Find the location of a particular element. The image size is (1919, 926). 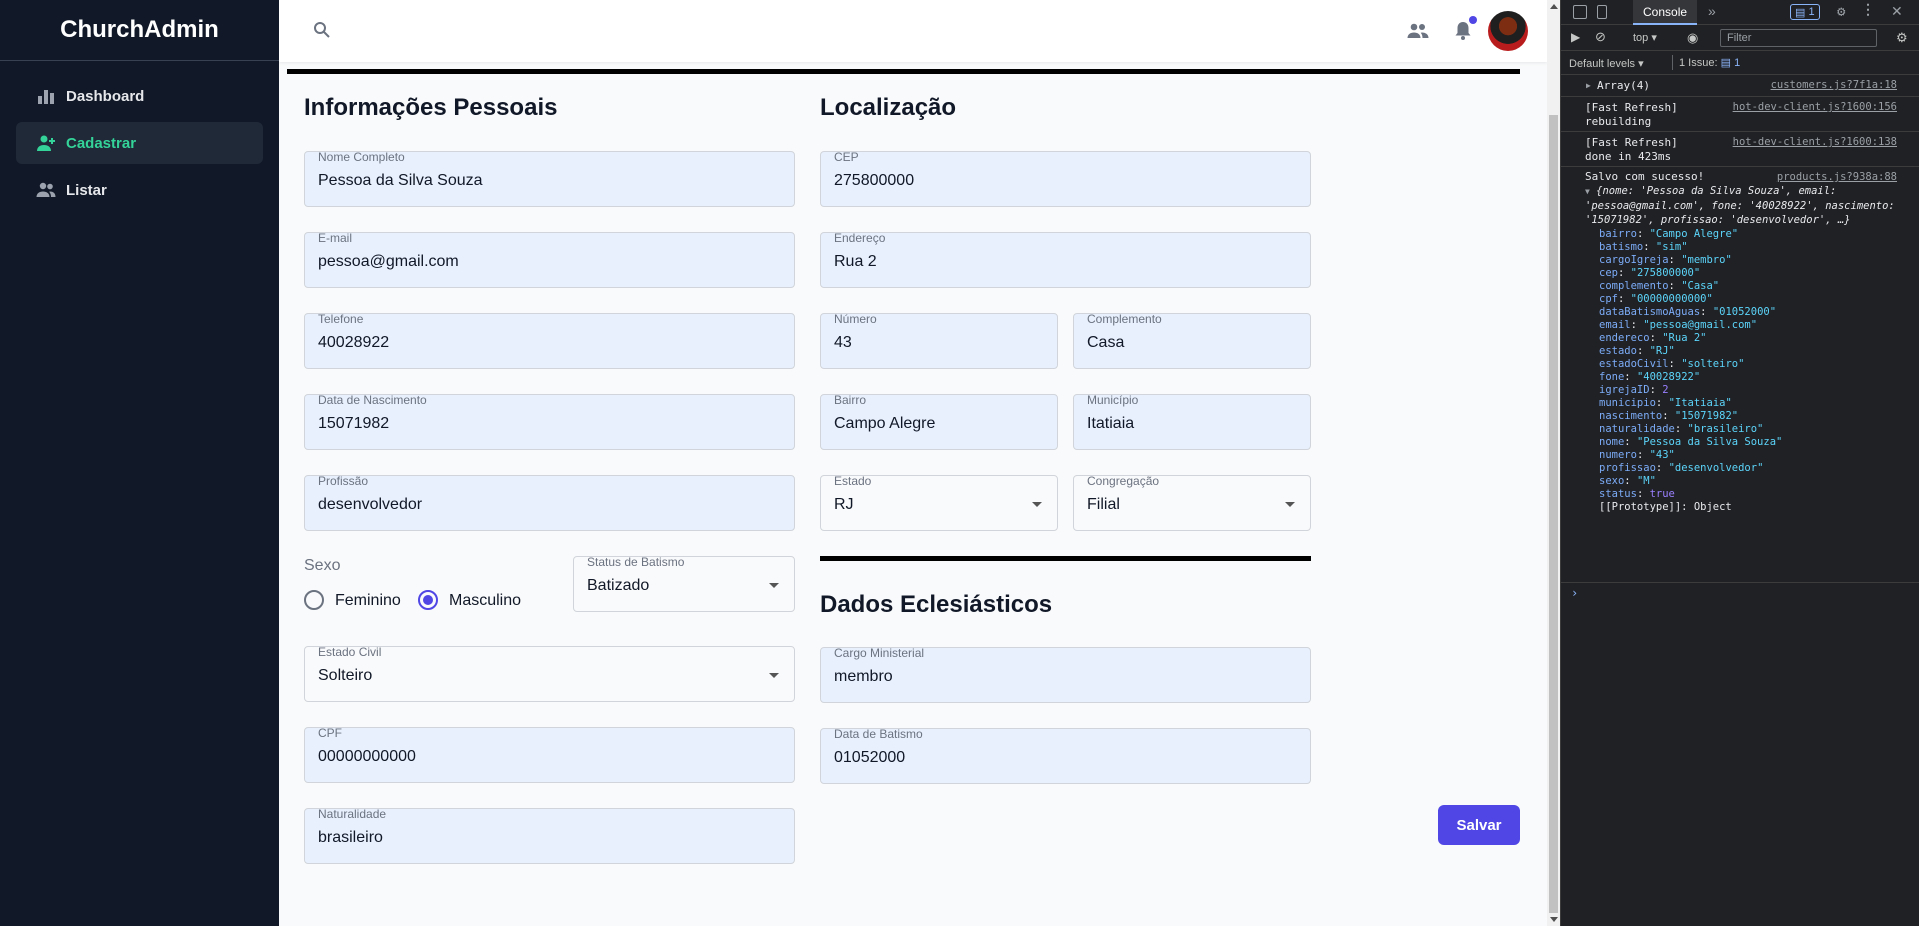

cpf-field: CPF 00000000000 is located at coordinates (549, 754).